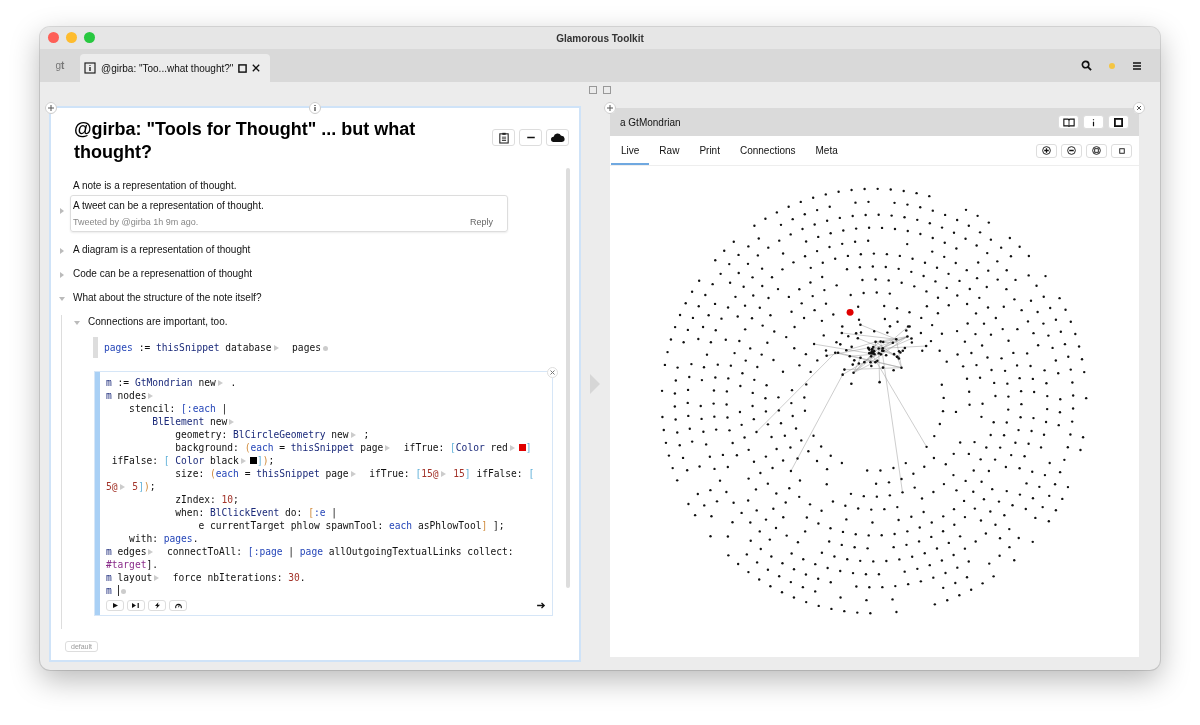  I want to click on info-icon, so click(90, 68).